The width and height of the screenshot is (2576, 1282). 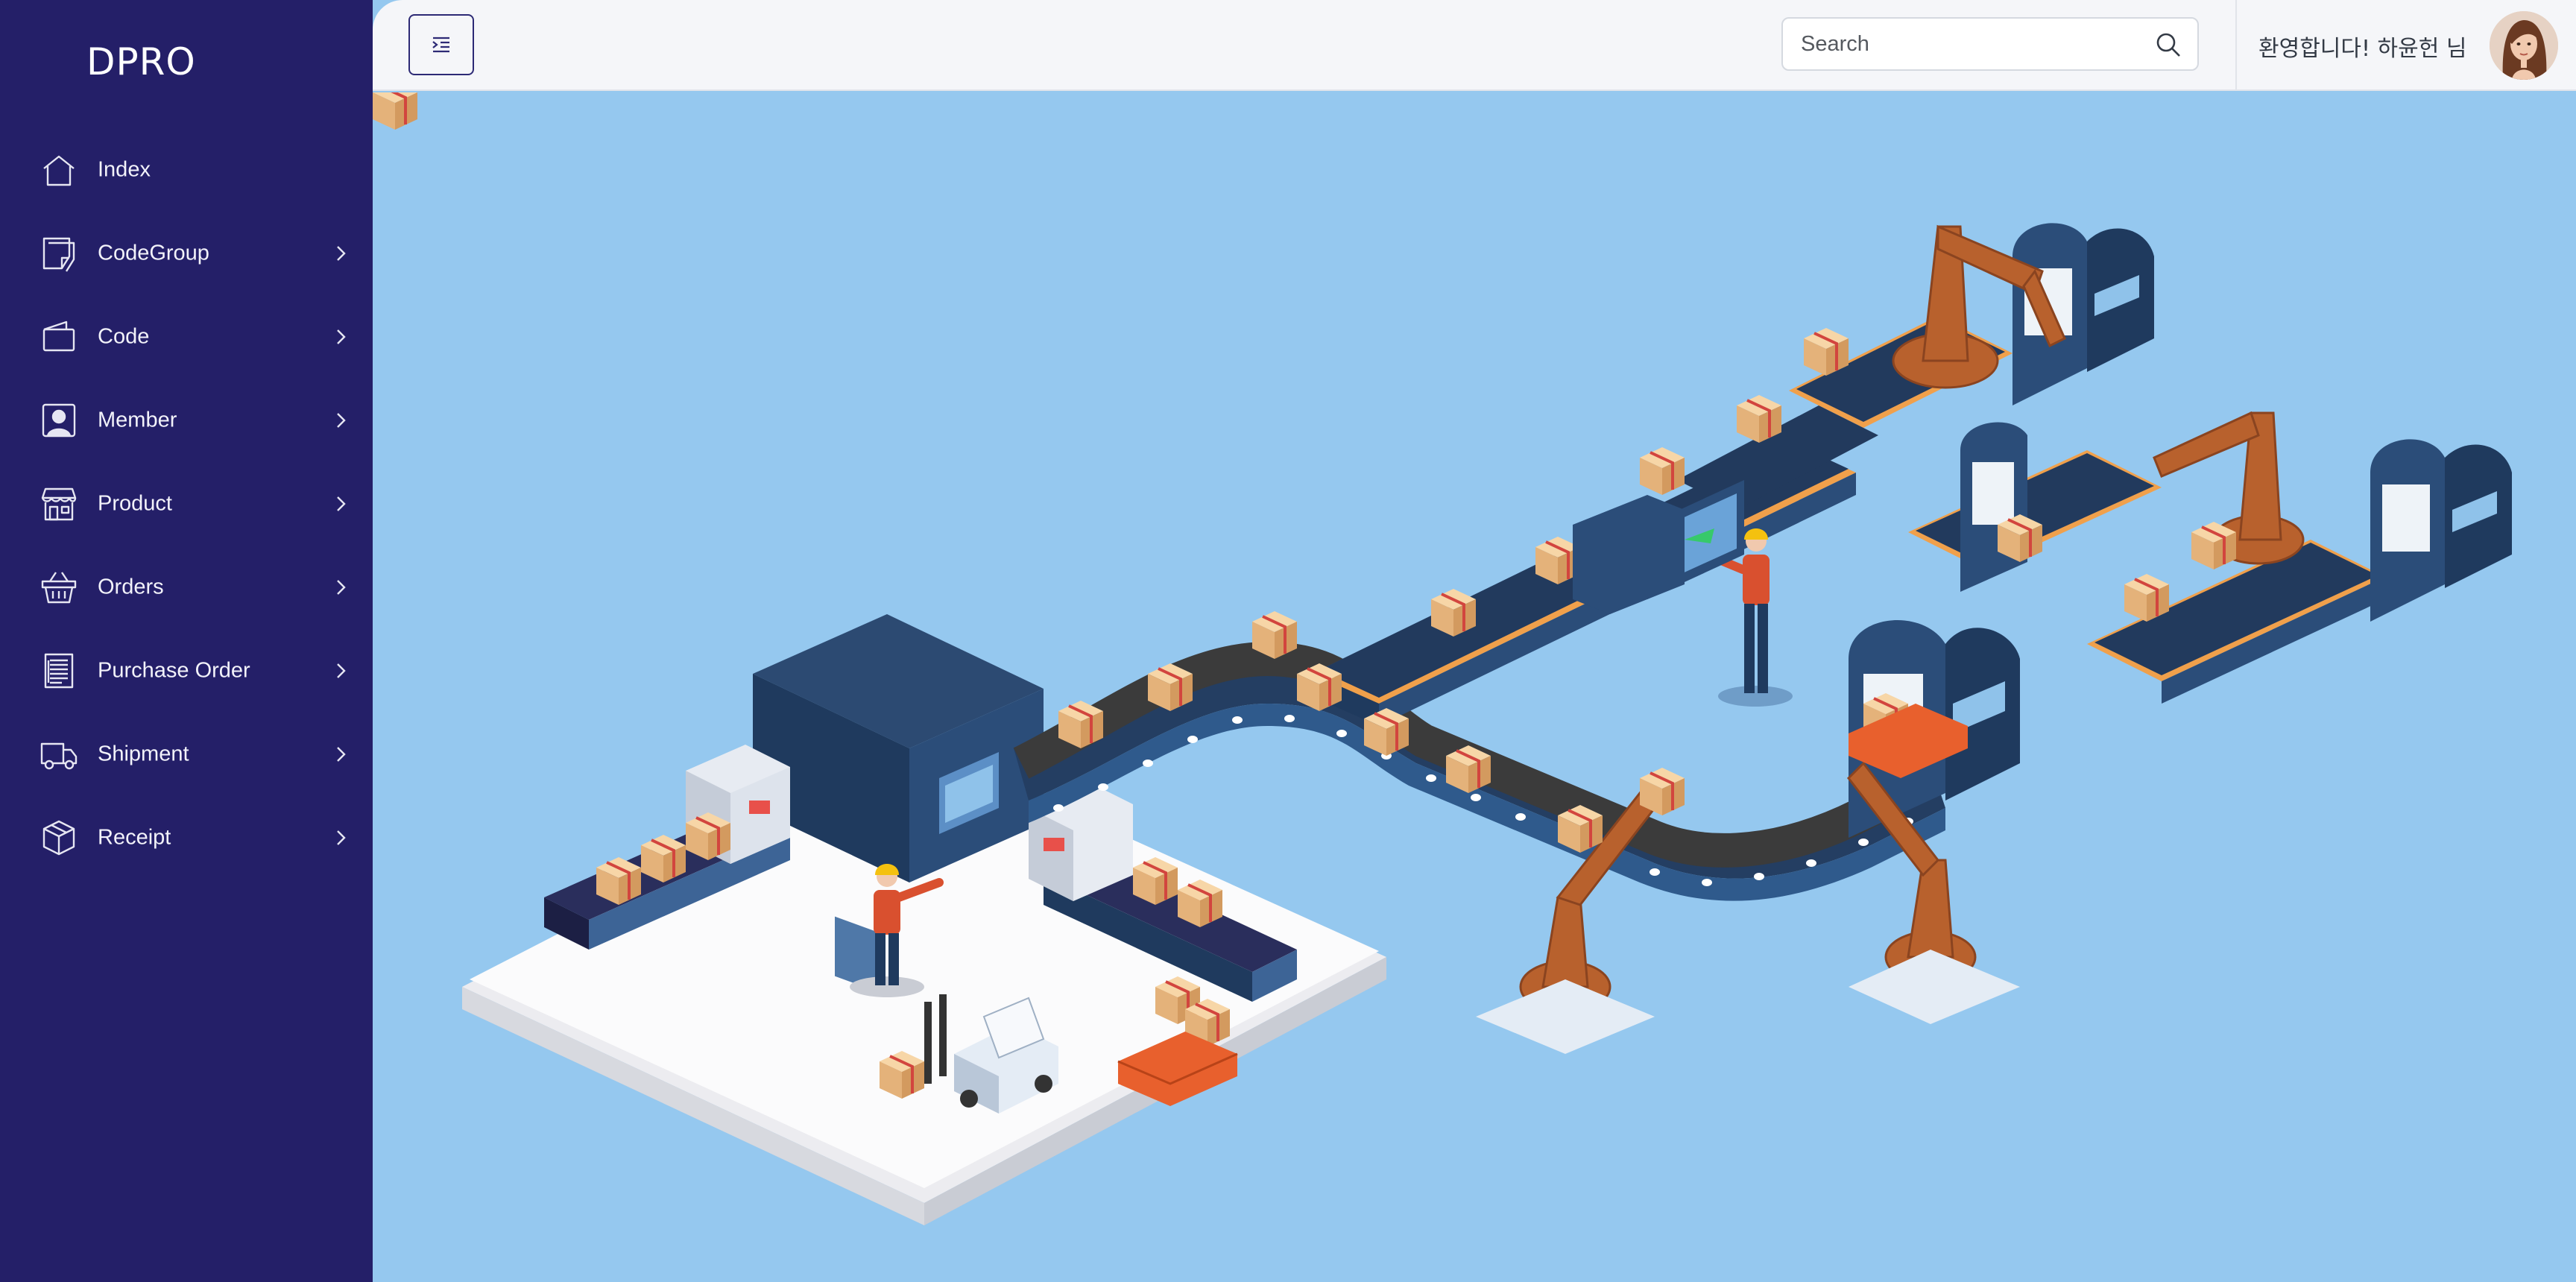 What do you see at coordinates (143, 754) in the screenshot?
I see `sidebar-item-label: Shipment` at bounding box center [143, 754].